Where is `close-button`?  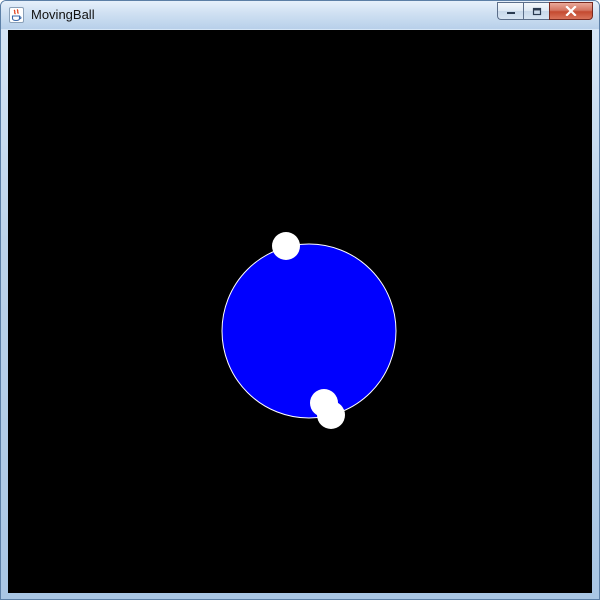 close-button is located at coordinates (571, 11).